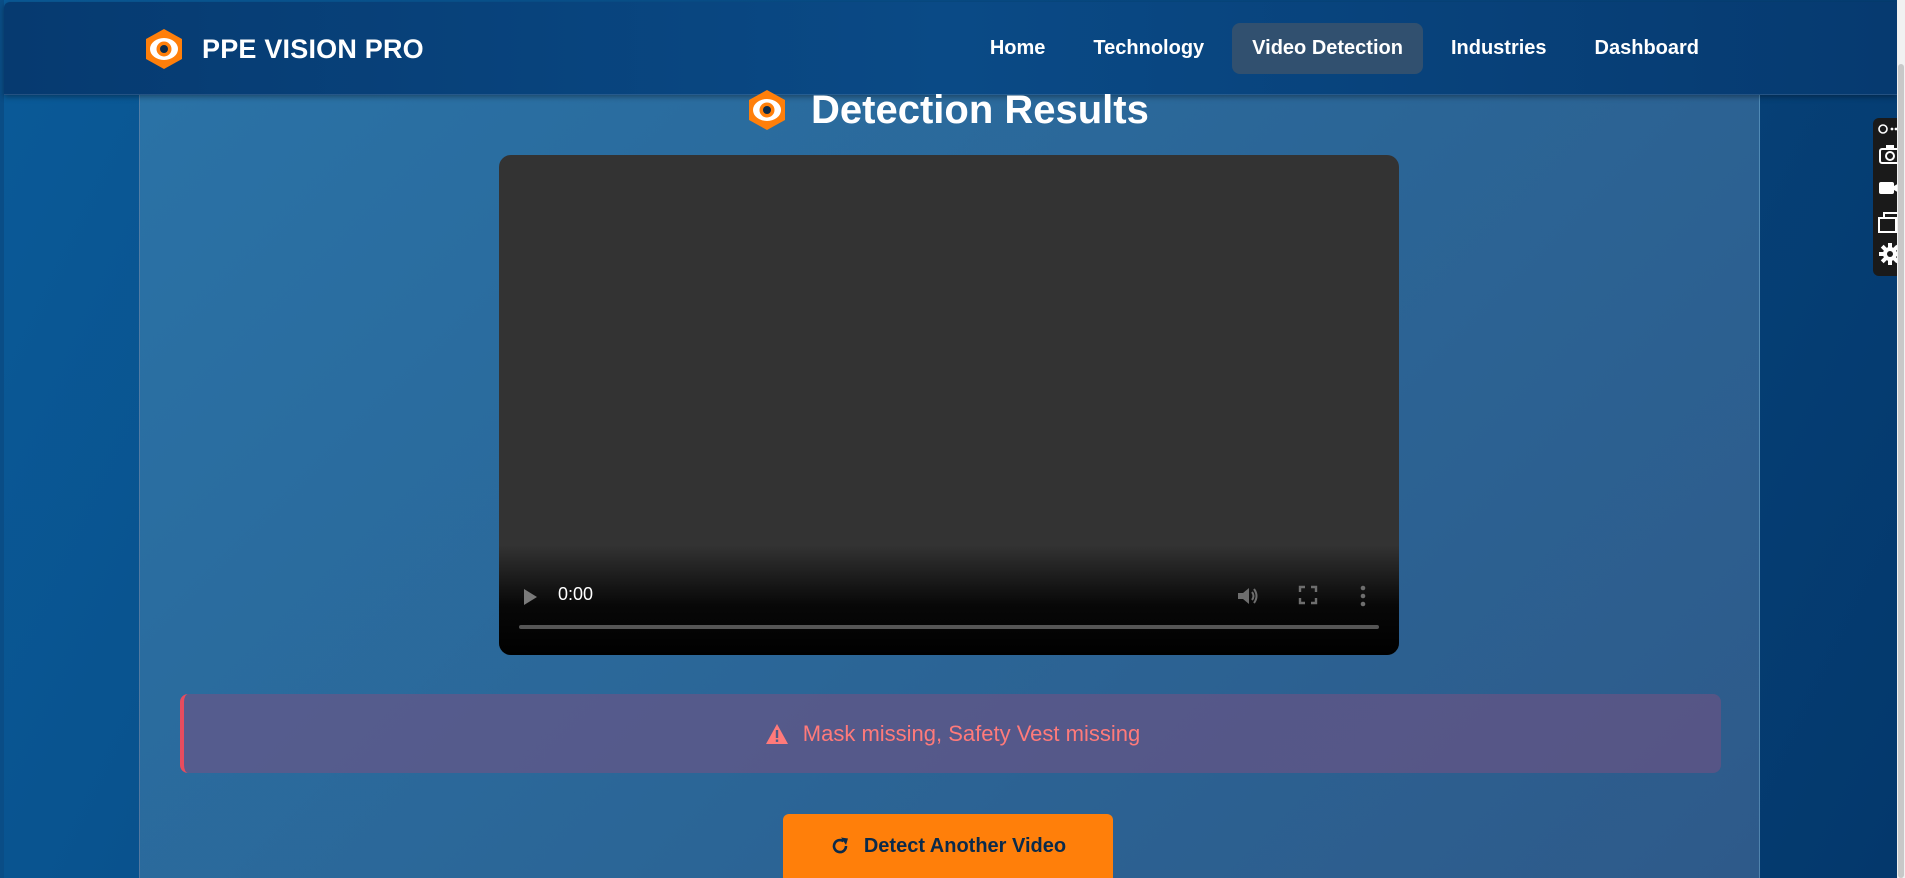 This screenshot has width=1905, height=878. What do you see at coordinates (965, 845) in the screenshot?
I see `detect-another-label: Detect Another Video` at bounding box center [965, 845].